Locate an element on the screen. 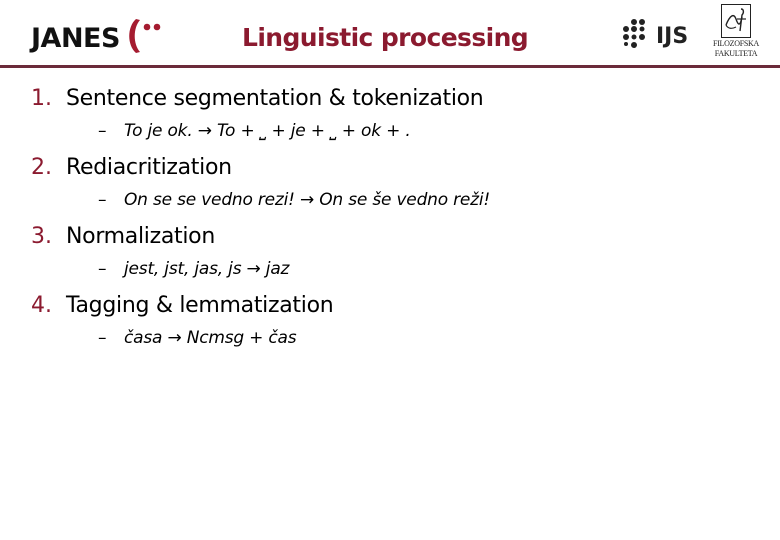 Image resolution: width=780 pixels, height=540 pixels. ff-logo-text-line2: FAKULTETA is located at coordinates (736, 53).